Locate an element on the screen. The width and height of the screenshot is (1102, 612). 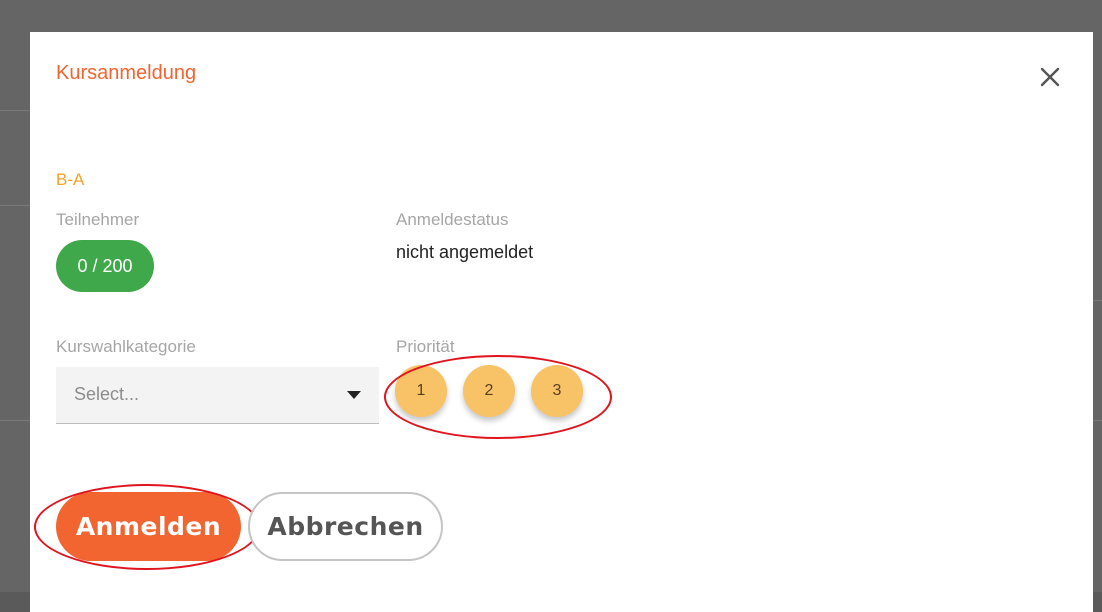
cancel-button: Abbrechen is located at coordinates (345, 526).